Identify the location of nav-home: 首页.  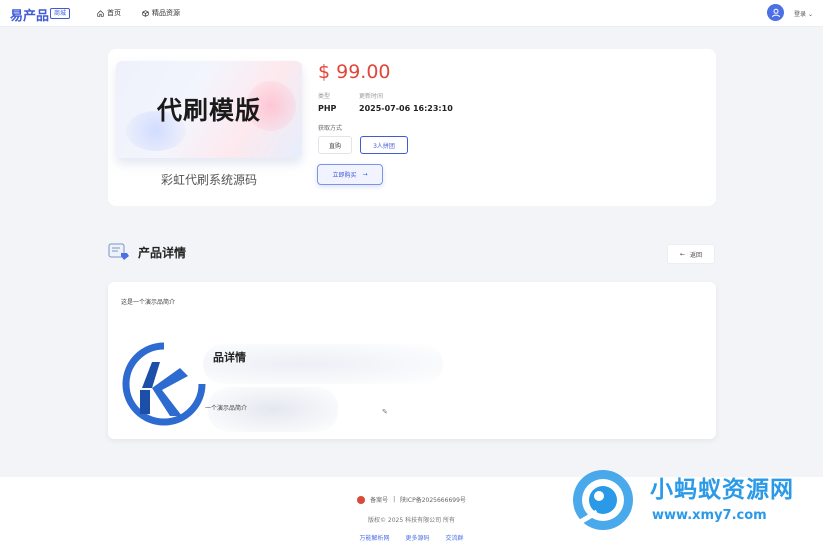
(109, 13).